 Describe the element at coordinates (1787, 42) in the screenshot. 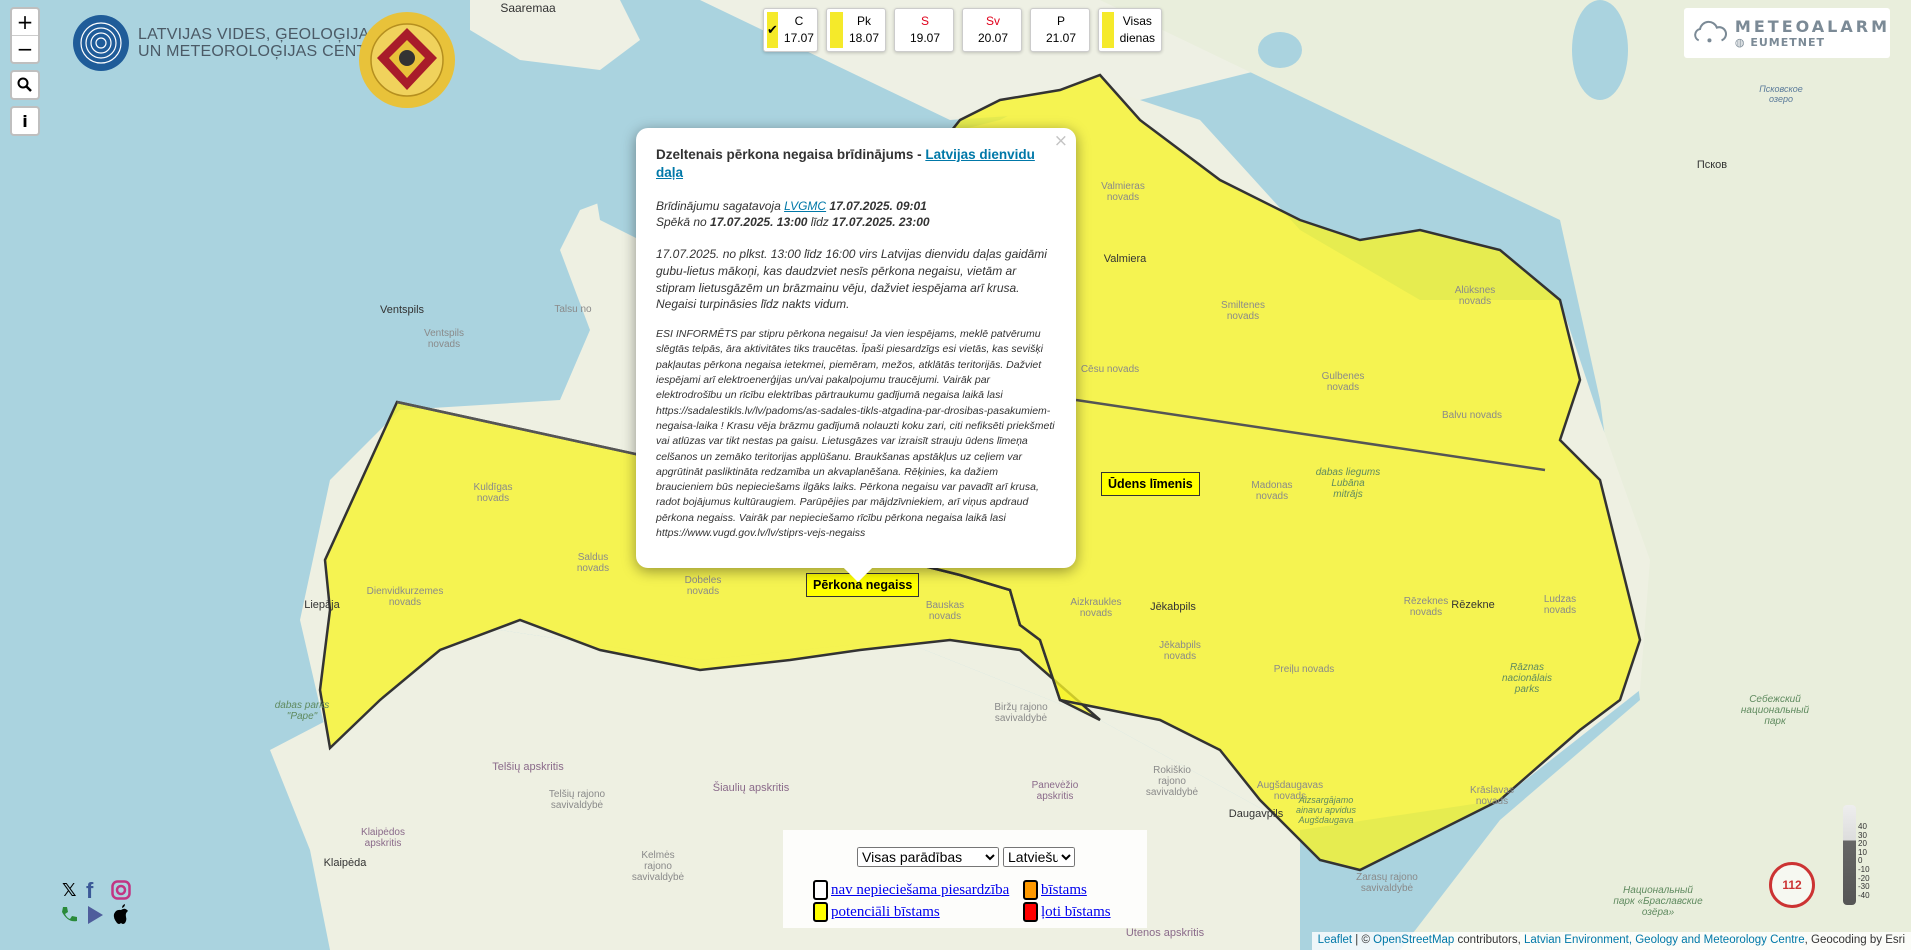

I see `eumetnet-label: EUMETNET` at that location.